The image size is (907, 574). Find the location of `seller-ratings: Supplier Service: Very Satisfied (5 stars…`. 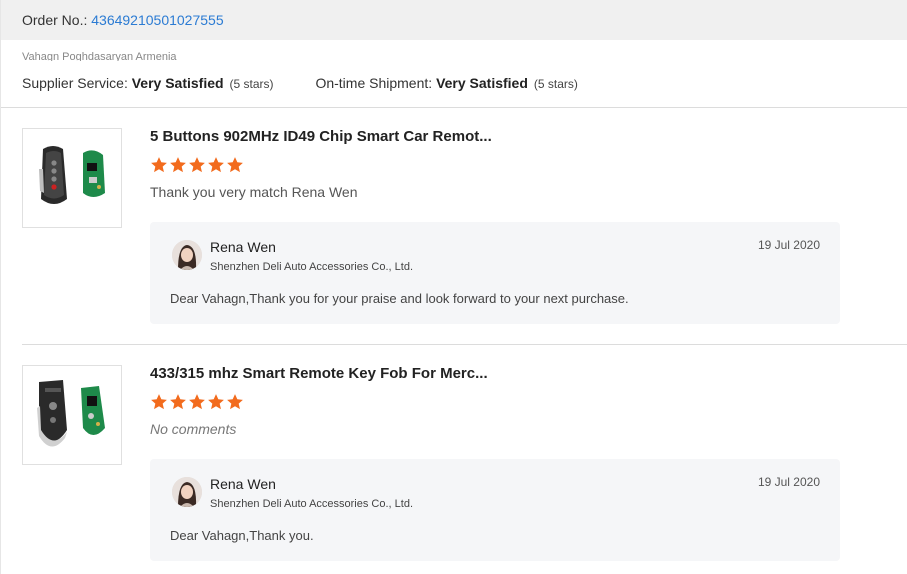

seller-ratings: Supplier Service: Very Satisfied (5 stars… is located at coordinates (319, 83).